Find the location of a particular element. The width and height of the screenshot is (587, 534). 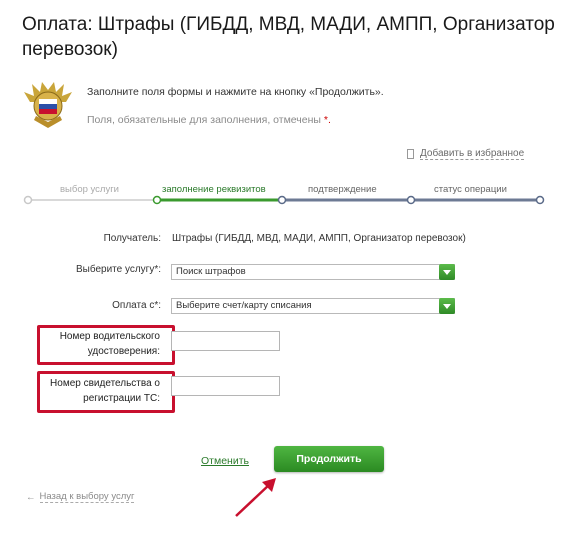

required-star: *. is located at coordinates (327, 120).